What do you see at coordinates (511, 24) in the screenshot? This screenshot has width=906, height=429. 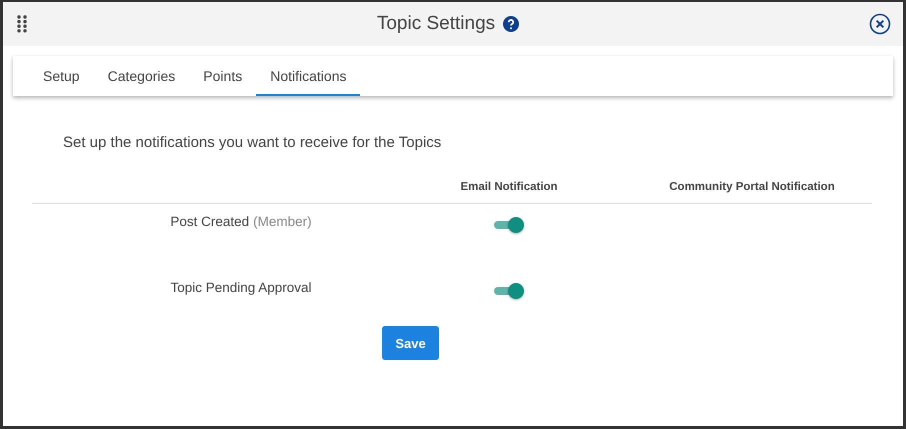 I see `help-icon` at bounding box center [511, 24].